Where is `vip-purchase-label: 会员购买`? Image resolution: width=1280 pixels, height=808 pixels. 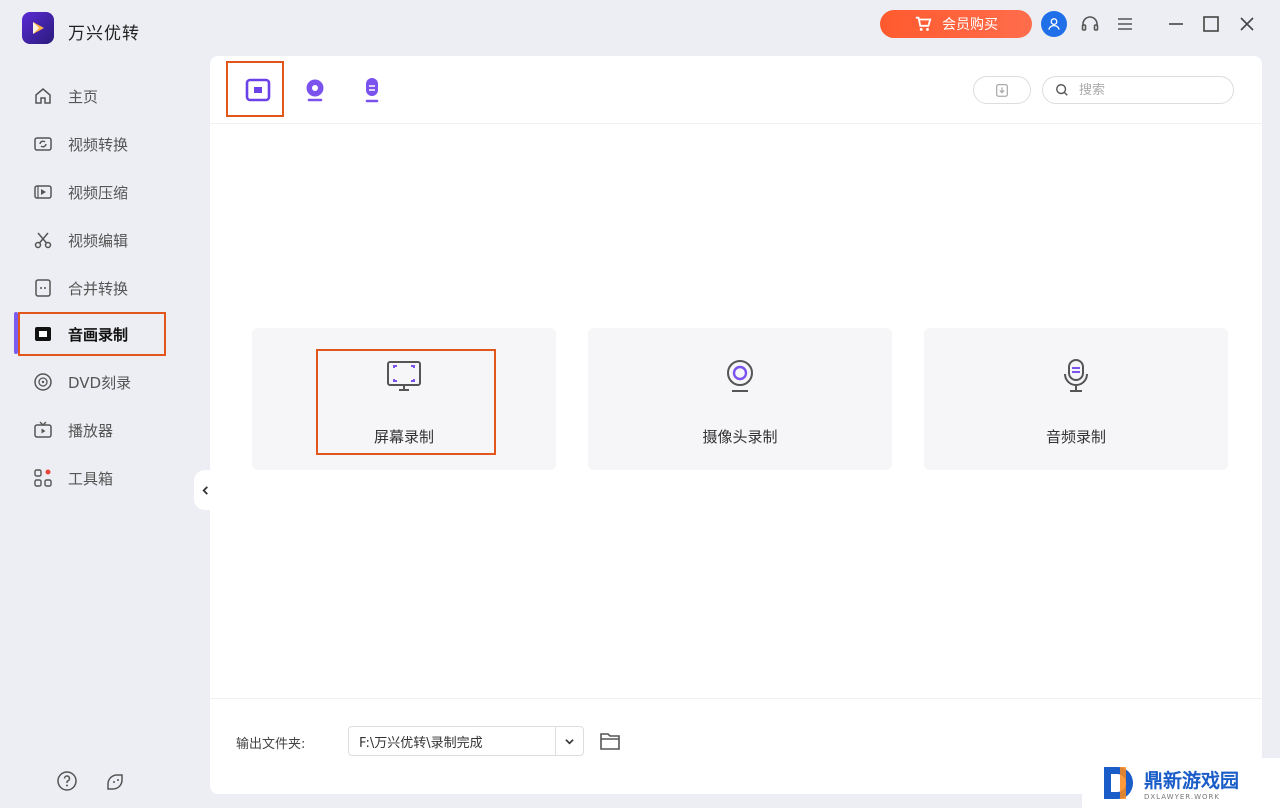
vip-purchase-label: 会员购买 is located at coordinates (970, 25).